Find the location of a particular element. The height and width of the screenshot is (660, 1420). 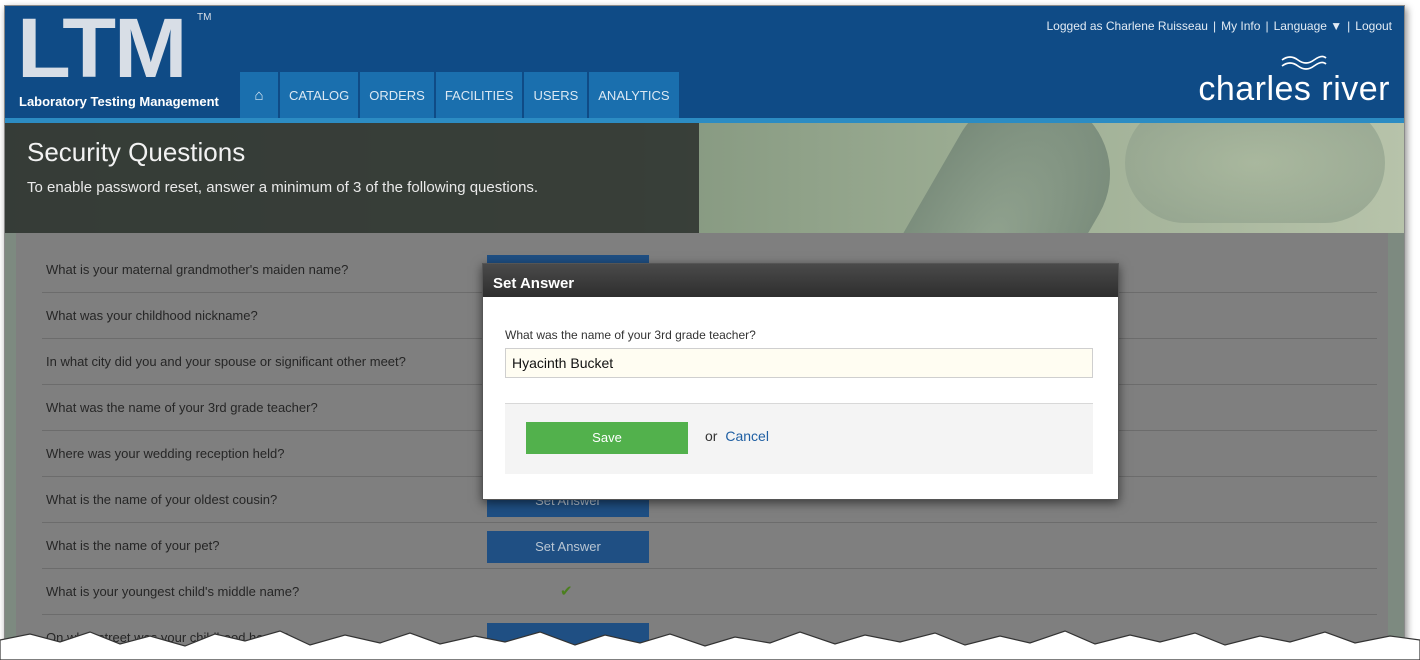

nav-facilities: FACILITIES is located at coordinates (479, 95).